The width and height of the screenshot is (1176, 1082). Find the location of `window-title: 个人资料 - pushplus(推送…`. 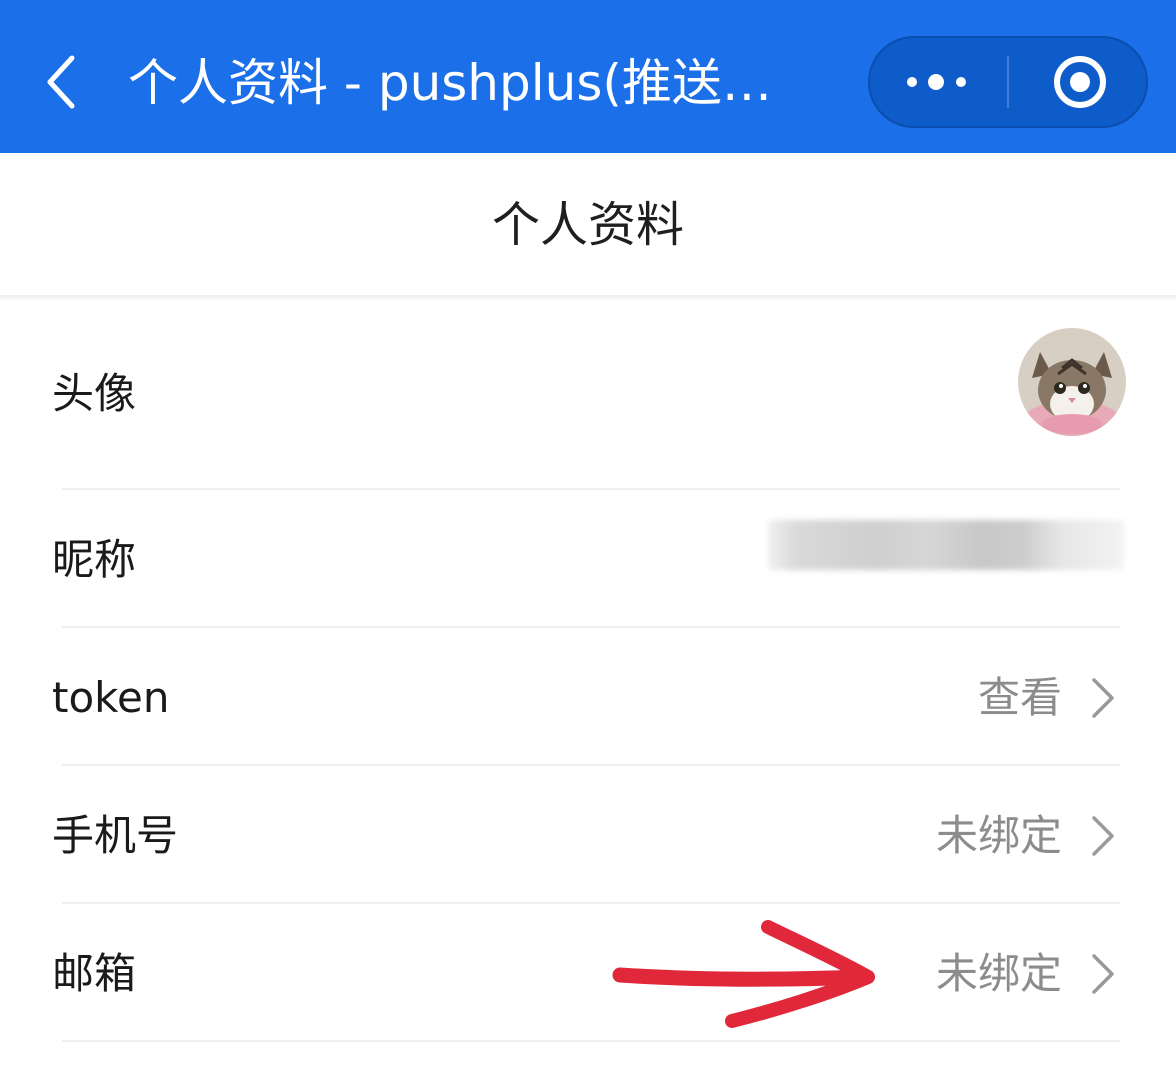

window-title: 个人资料 - pushplus(推送… is located at coordinates (450, 83).